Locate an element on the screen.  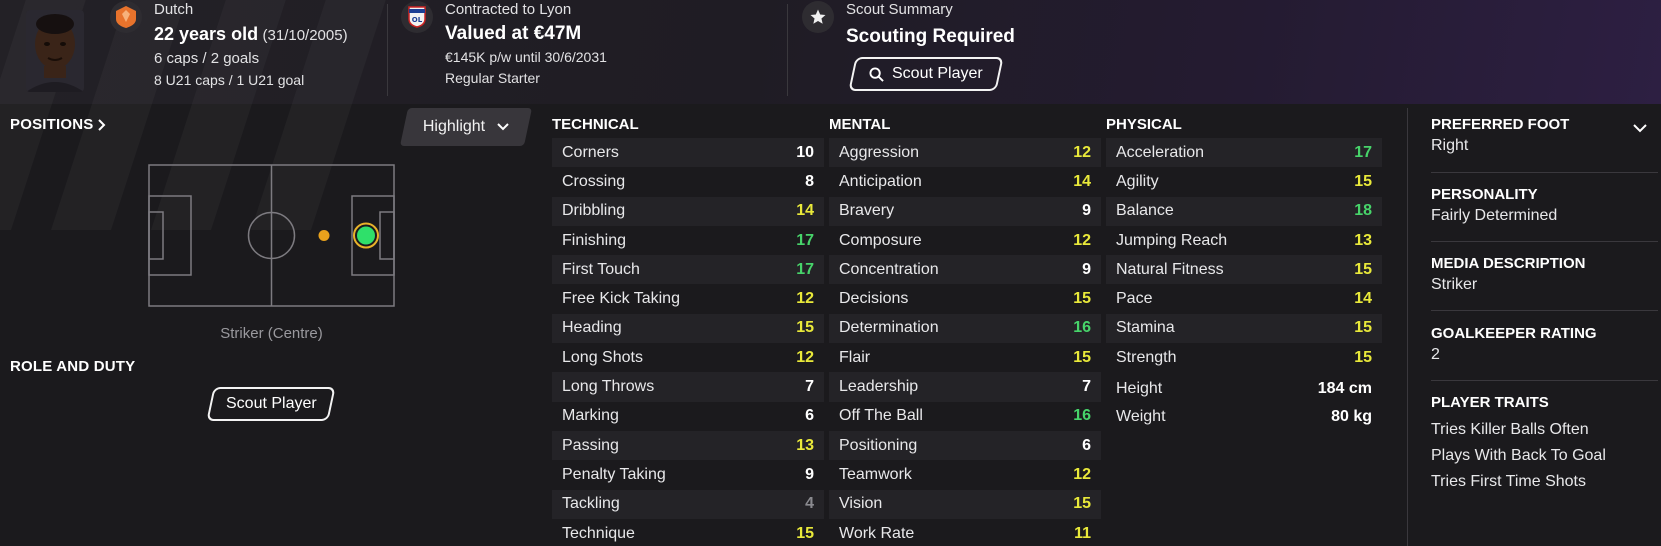
secondary-position-dot is located at coordinates (324, 235).